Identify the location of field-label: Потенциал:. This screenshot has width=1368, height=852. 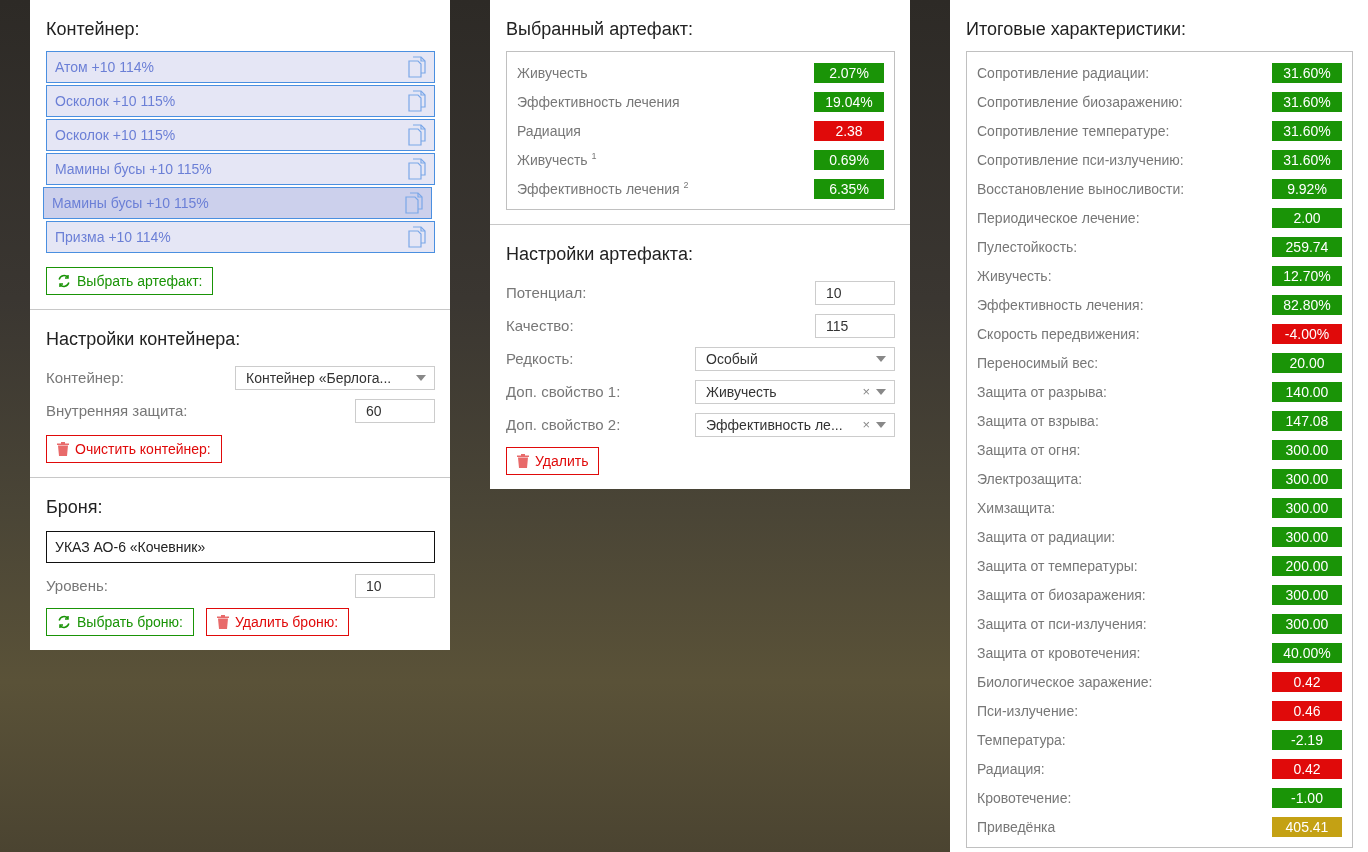
(546, 292).